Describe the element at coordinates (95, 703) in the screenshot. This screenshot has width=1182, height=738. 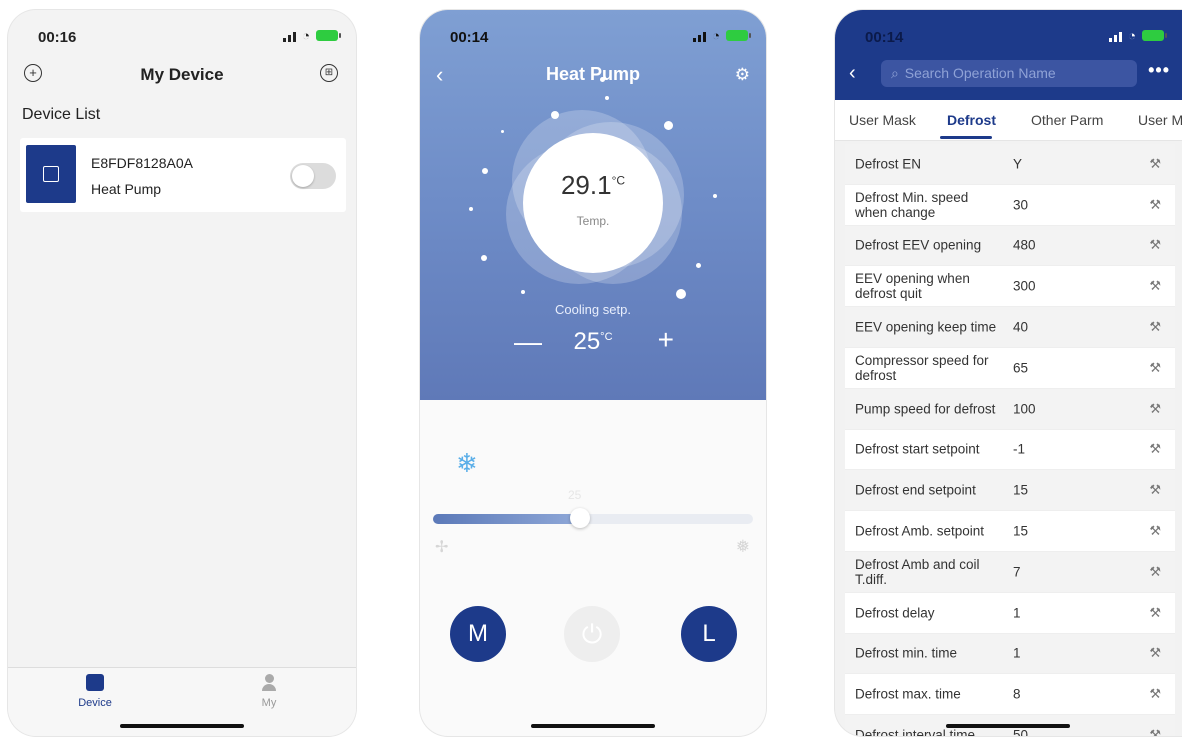
I see `tab-device-label: Device` at that location.